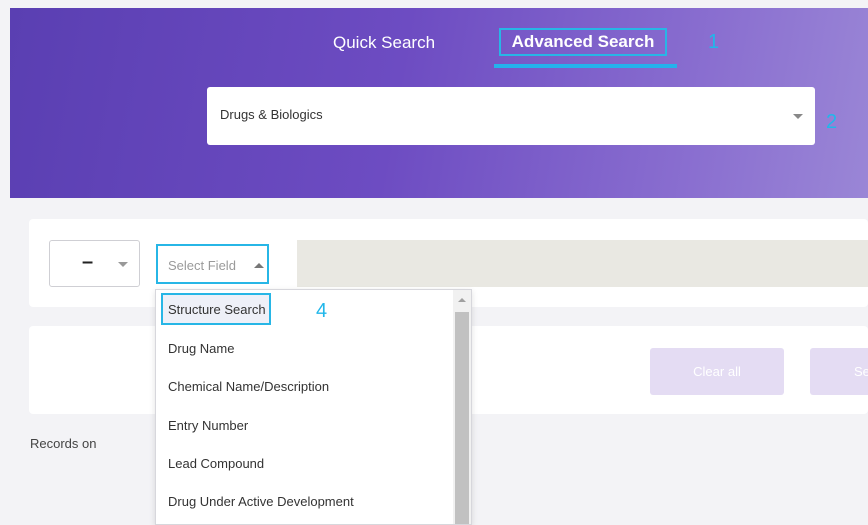 This screenshot has width=868, height=525. Describe the element at coordinates (462, 418) in the screenshot. I see `scrollbar-thumb` at that location.